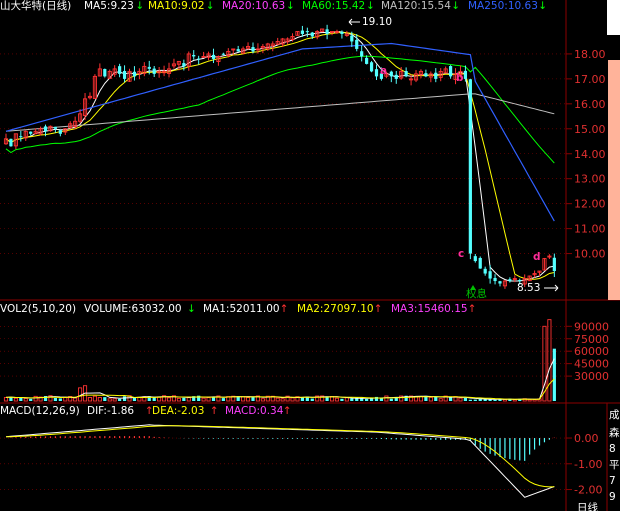  What do you see at coordinates (290, 6) in the screenshot?
I see `ma-arrow-2: ↓` at bounding box center [290, 6].